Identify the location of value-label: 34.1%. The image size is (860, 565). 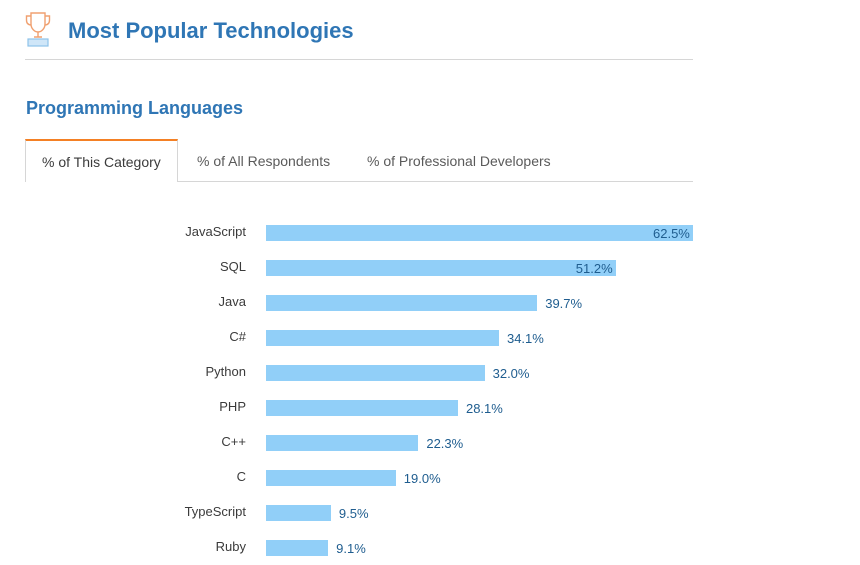
(525, 338).